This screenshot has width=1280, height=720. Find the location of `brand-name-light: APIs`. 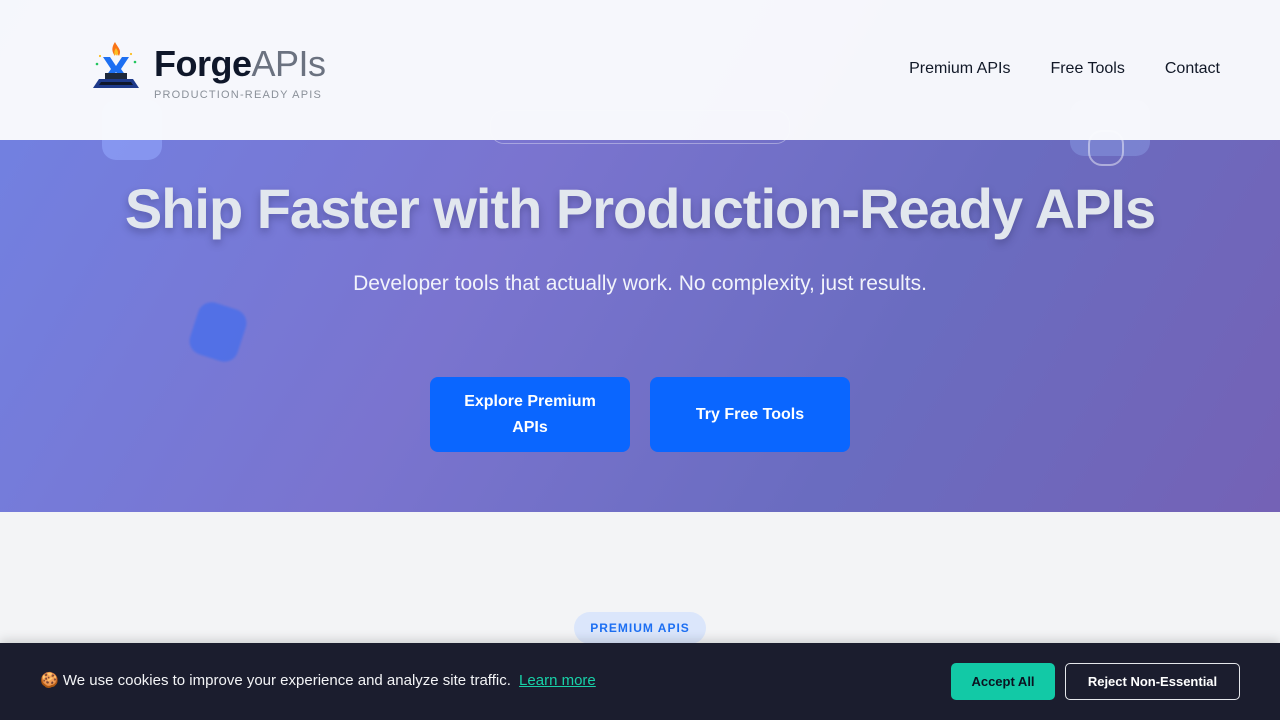

brand-name-light: APIs is located at coordinates (289, 63).